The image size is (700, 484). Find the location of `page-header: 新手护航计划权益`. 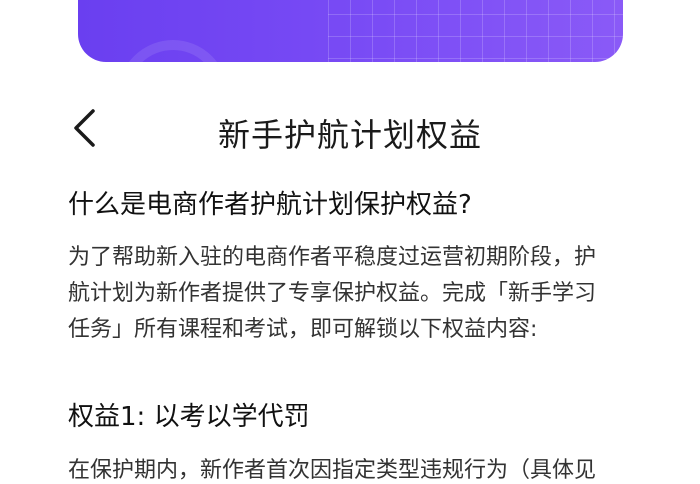

page-header: 新手护航计划权益 is located at coordinates (350, 131).